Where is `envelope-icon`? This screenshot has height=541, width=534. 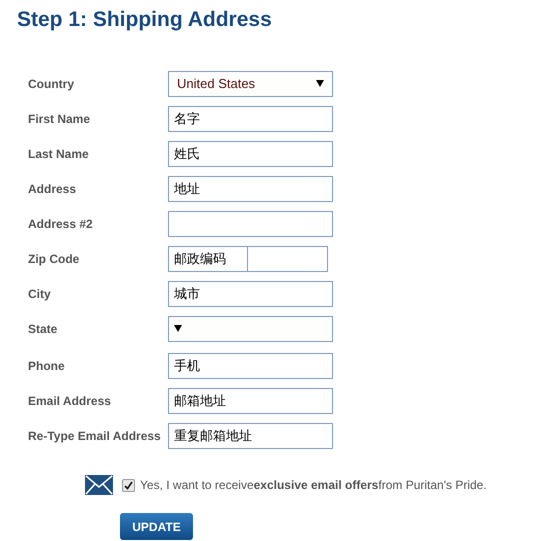 envelope-icon is located at coordinates (99, 485).